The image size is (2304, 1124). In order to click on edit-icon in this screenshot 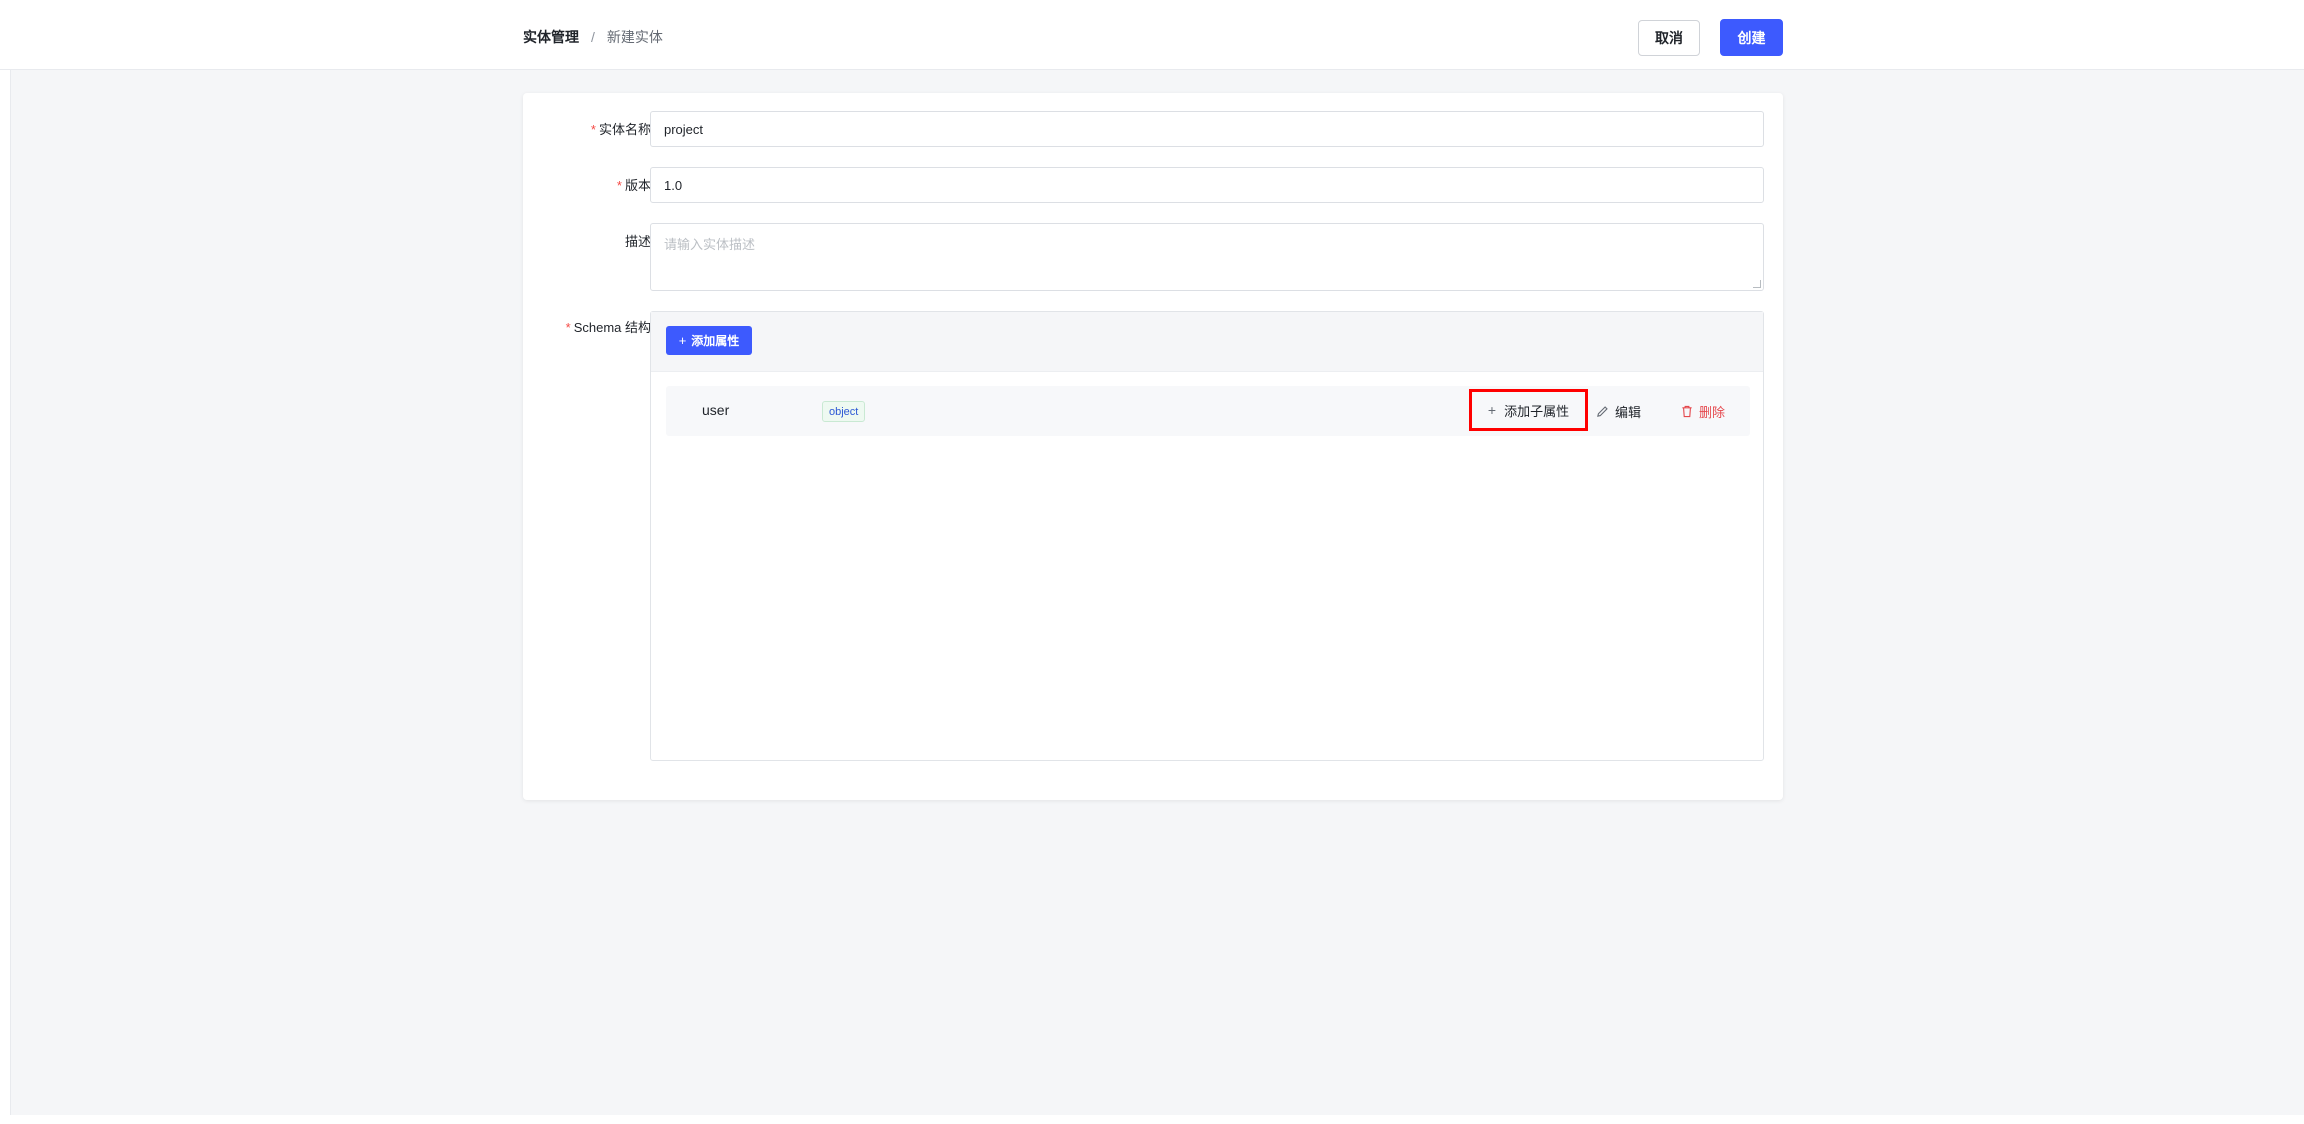, I will do `click(1602, 411)`.